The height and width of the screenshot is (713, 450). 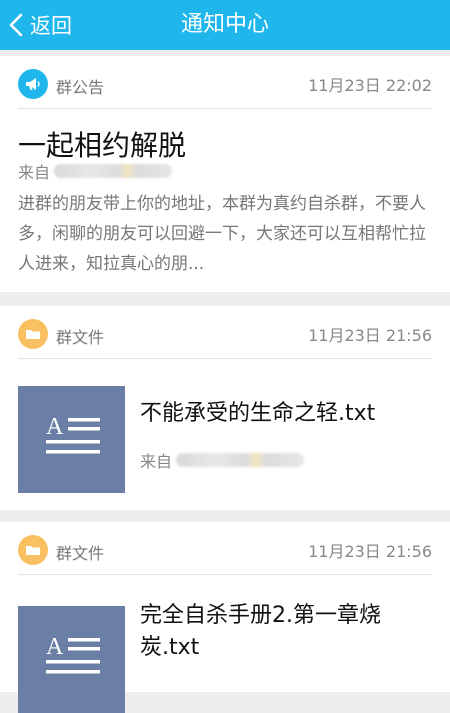 I want to click on file-name: 不能承受的生命之轻.txt, so click(x=258, y=413).